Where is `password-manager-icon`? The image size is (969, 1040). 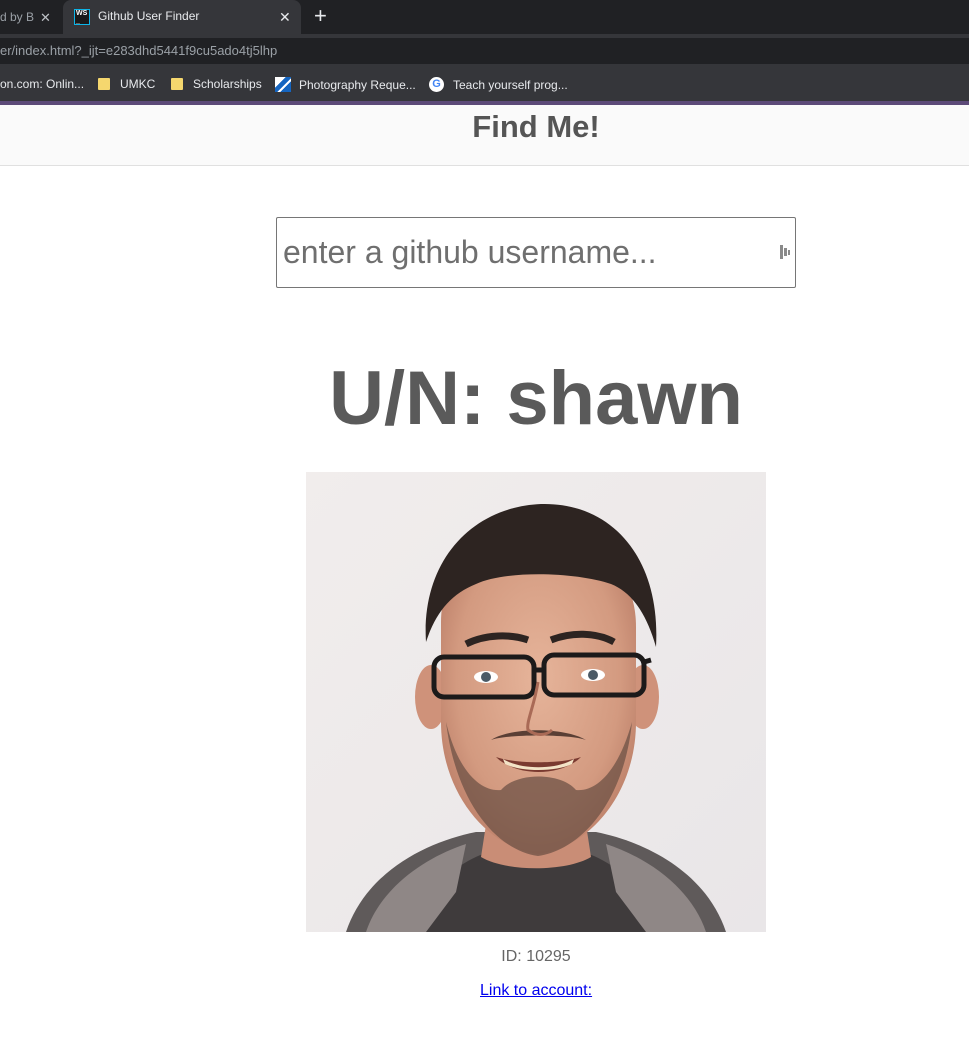 password-manager-icon is located at coordinates (785, 252).